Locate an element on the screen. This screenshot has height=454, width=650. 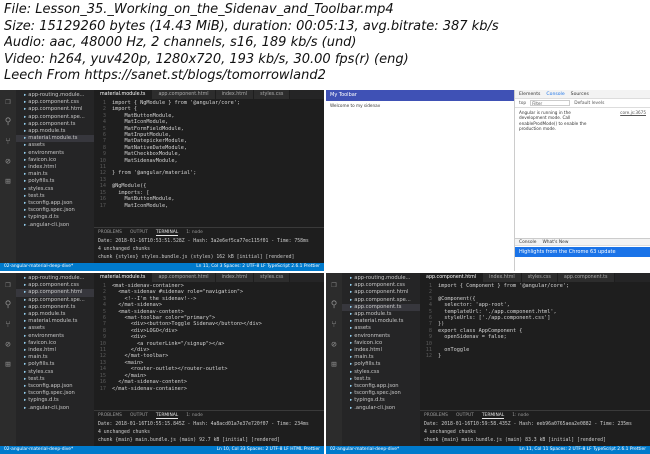
tab-sources: Sources is located at coordinates (580, 94).